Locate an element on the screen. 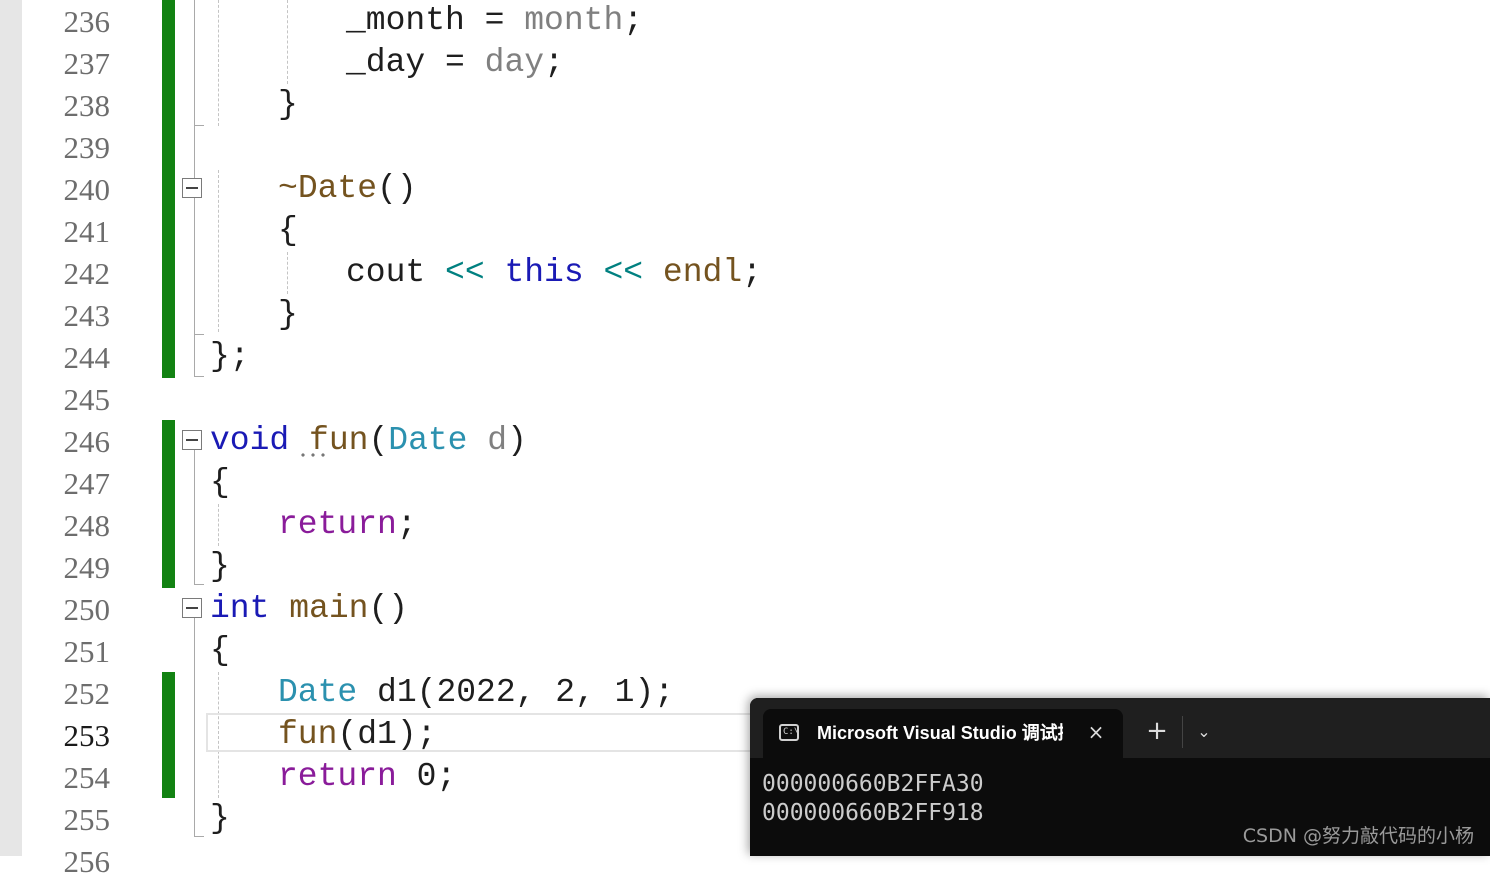  watermark: CSDN @努力敲代码的小杨 is located at coordinates (1358, 836).